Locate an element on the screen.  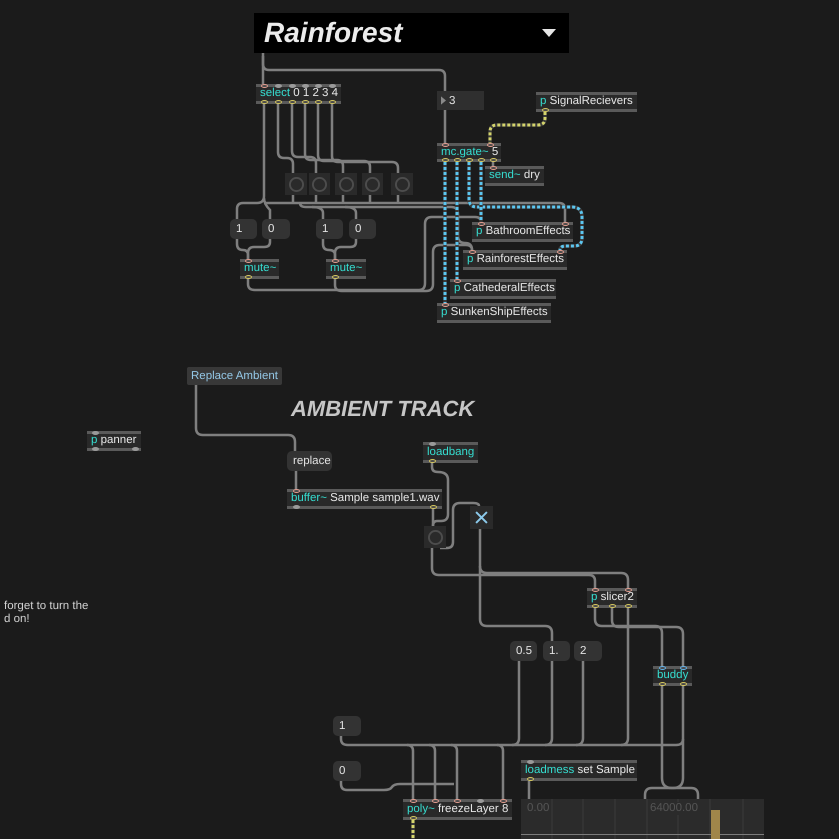
number-box: 3 is located at coordinates (460, 100).